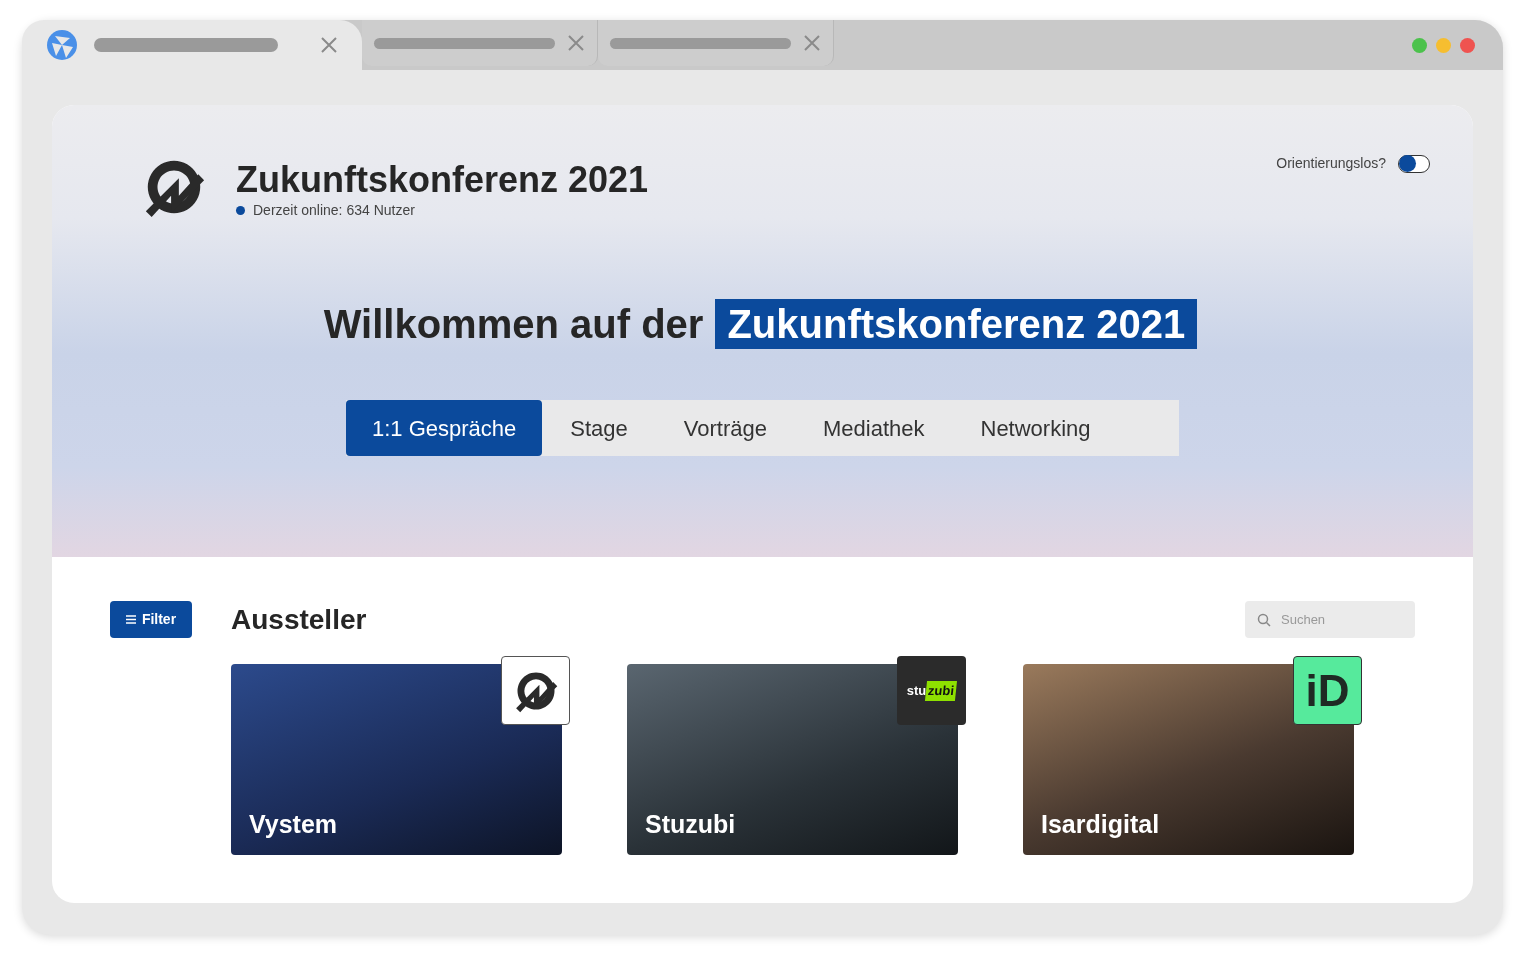 The image size is (1526, 956). Describe the element at coordinates (62, 45) in the screenshot. I see `browser-logo-icon` at that location.